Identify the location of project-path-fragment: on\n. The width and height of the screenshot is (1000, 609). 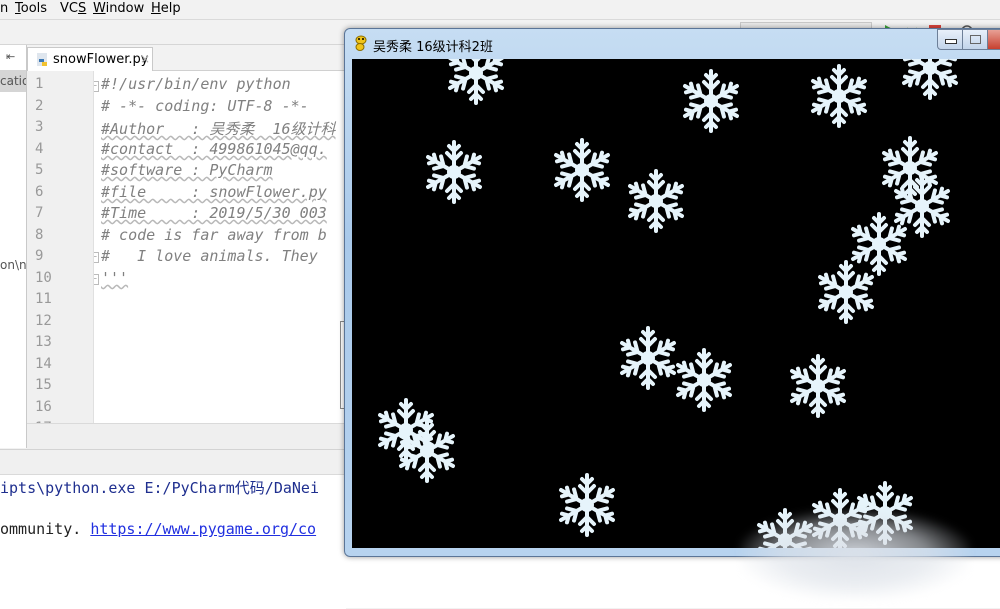
(13, 265).